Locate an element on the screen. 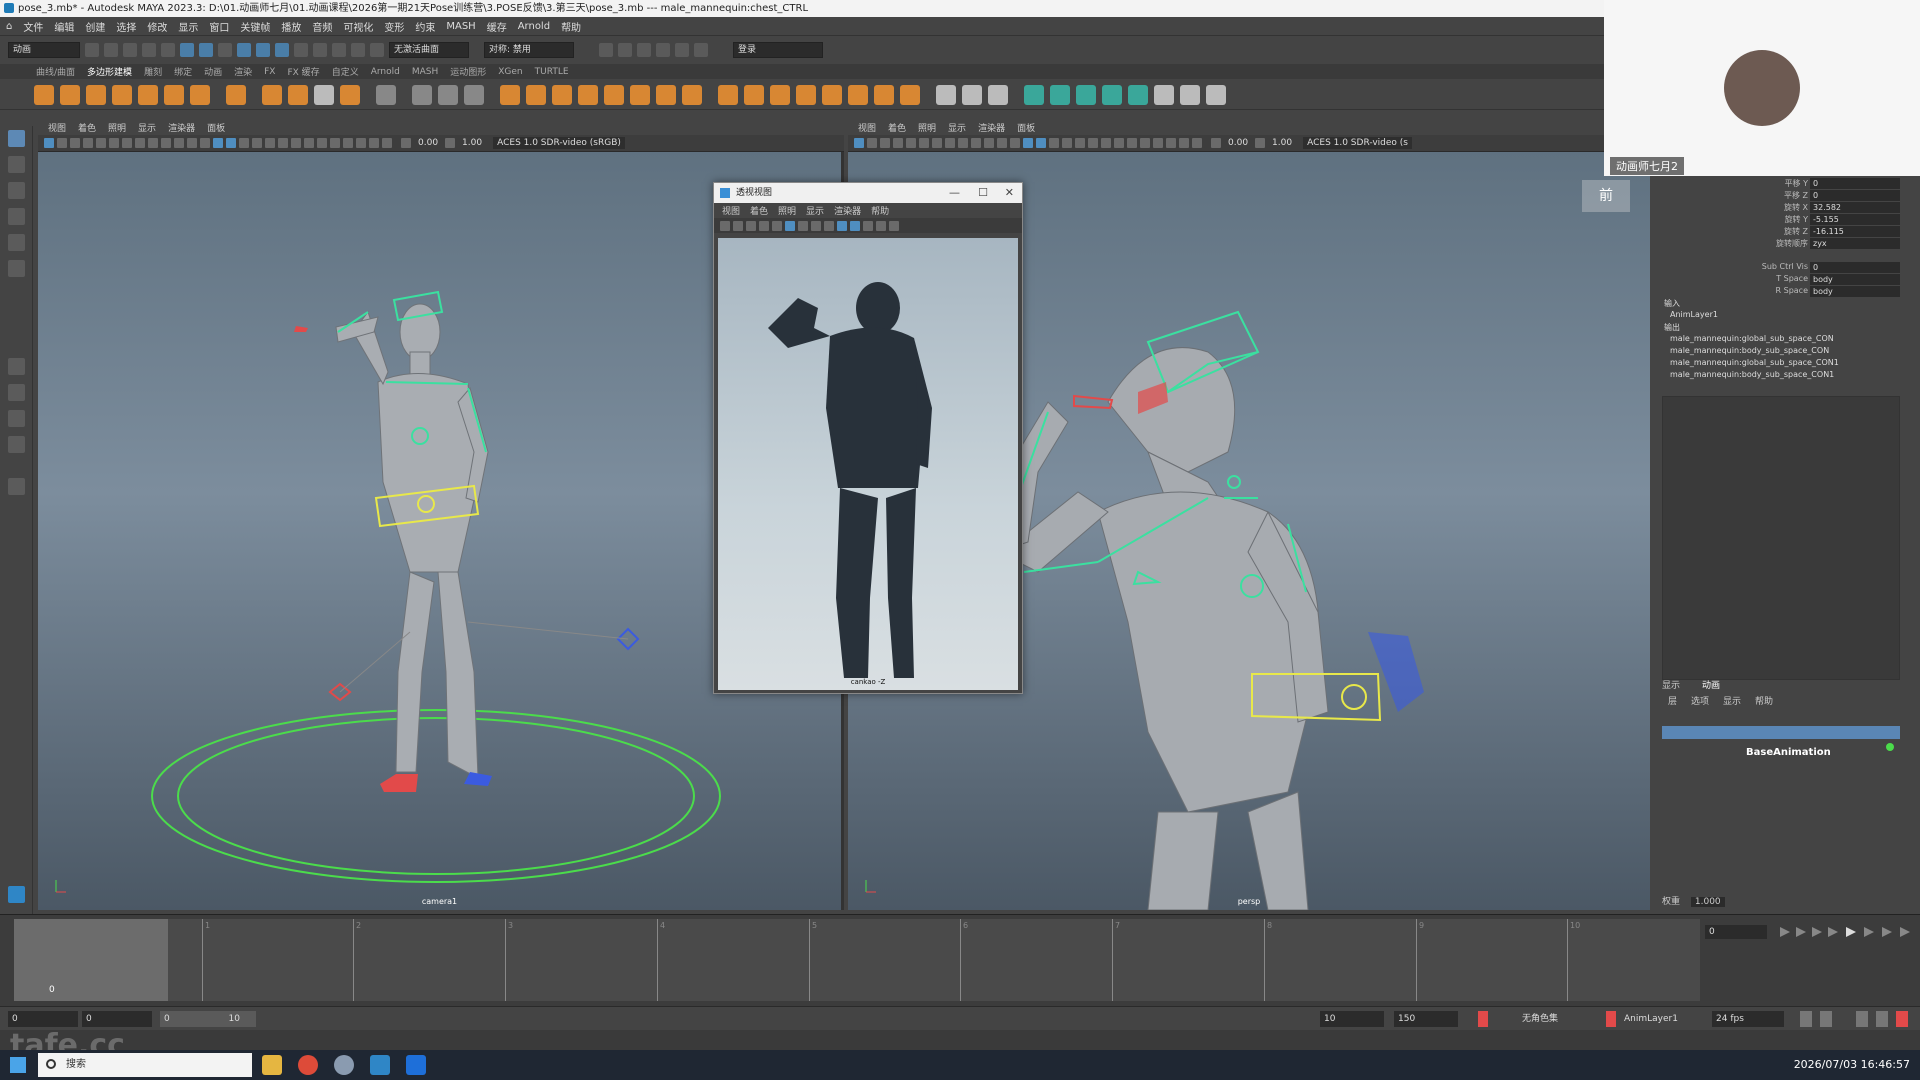  outliner-layout-icon is located at coordinates (16, 444).